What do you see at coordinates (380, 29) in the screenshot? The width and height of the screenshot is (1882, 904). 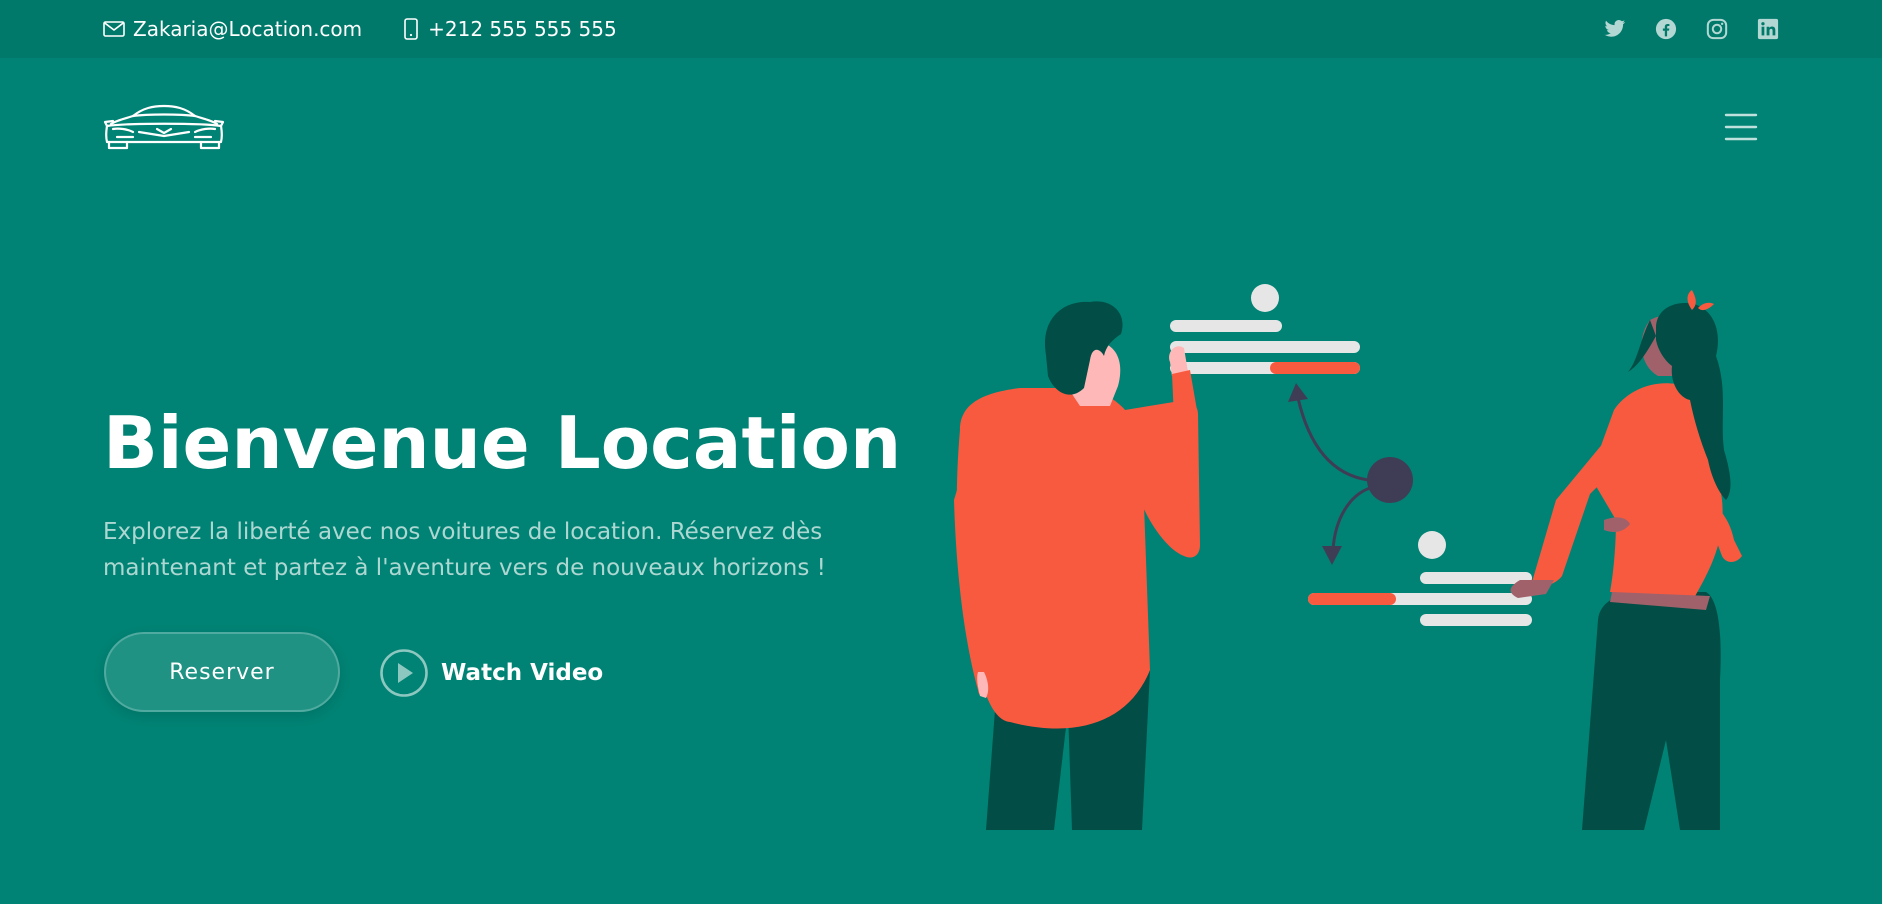 I see `contact-info: Zakaria@Location.com +212 555 555 555` at bounding box center [380, 29].